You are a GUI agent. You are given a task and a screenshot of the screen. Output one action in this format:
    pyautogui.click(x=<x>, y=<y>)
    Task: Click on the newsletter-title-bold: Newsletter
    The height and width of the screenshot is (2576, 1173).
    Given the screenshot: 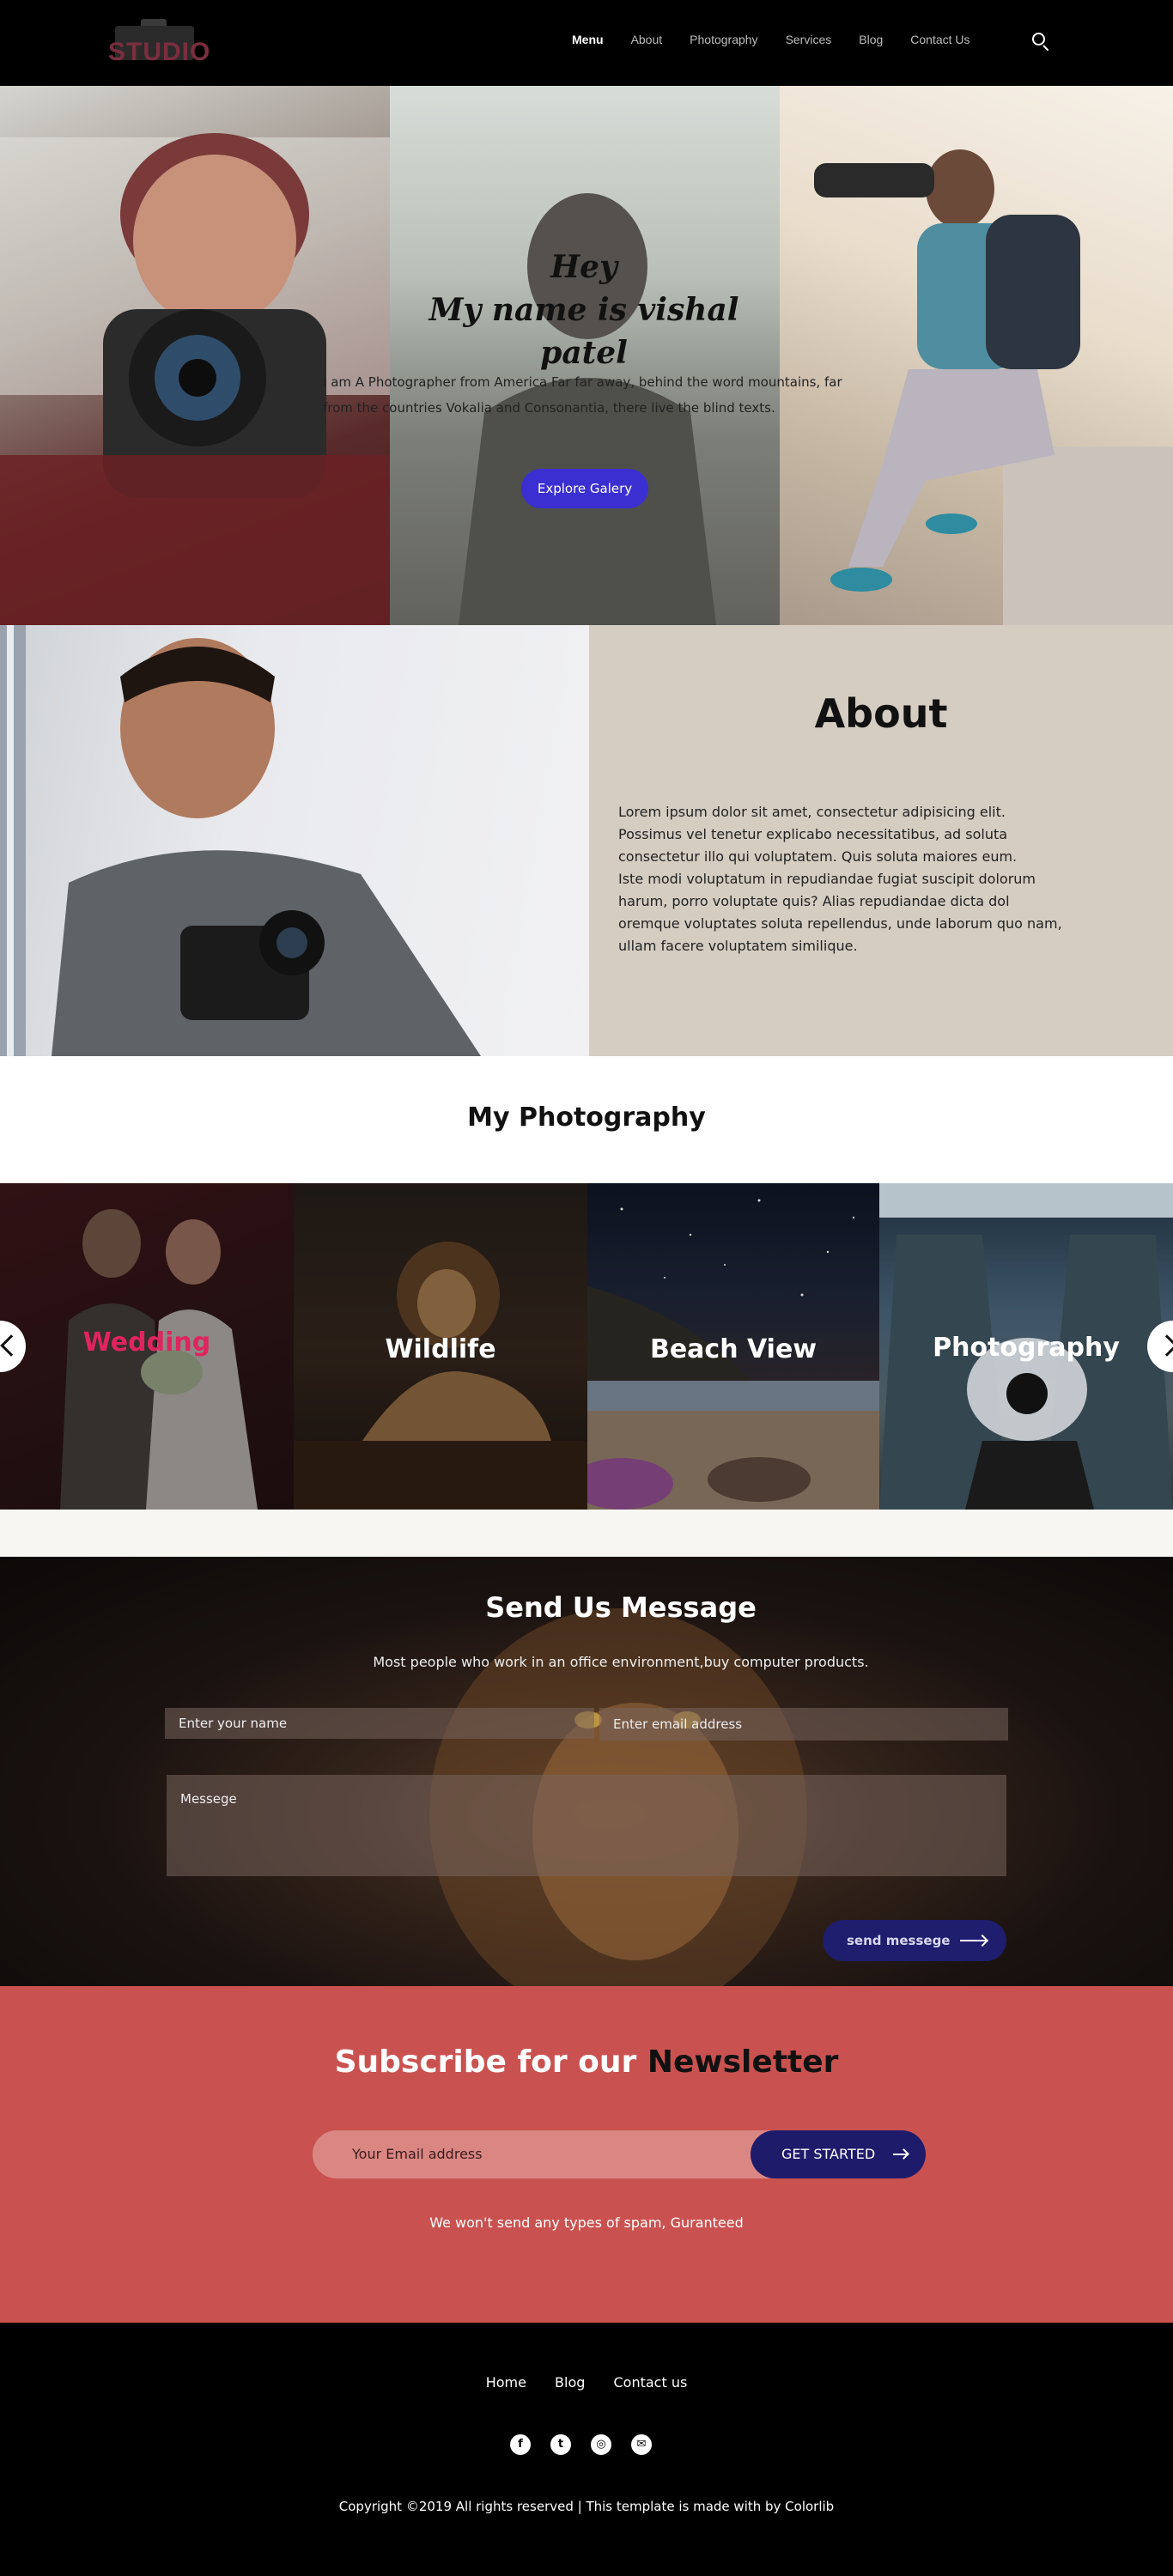 What is the action you would take?
    pyautogui.click(x=743, y=2062)
    